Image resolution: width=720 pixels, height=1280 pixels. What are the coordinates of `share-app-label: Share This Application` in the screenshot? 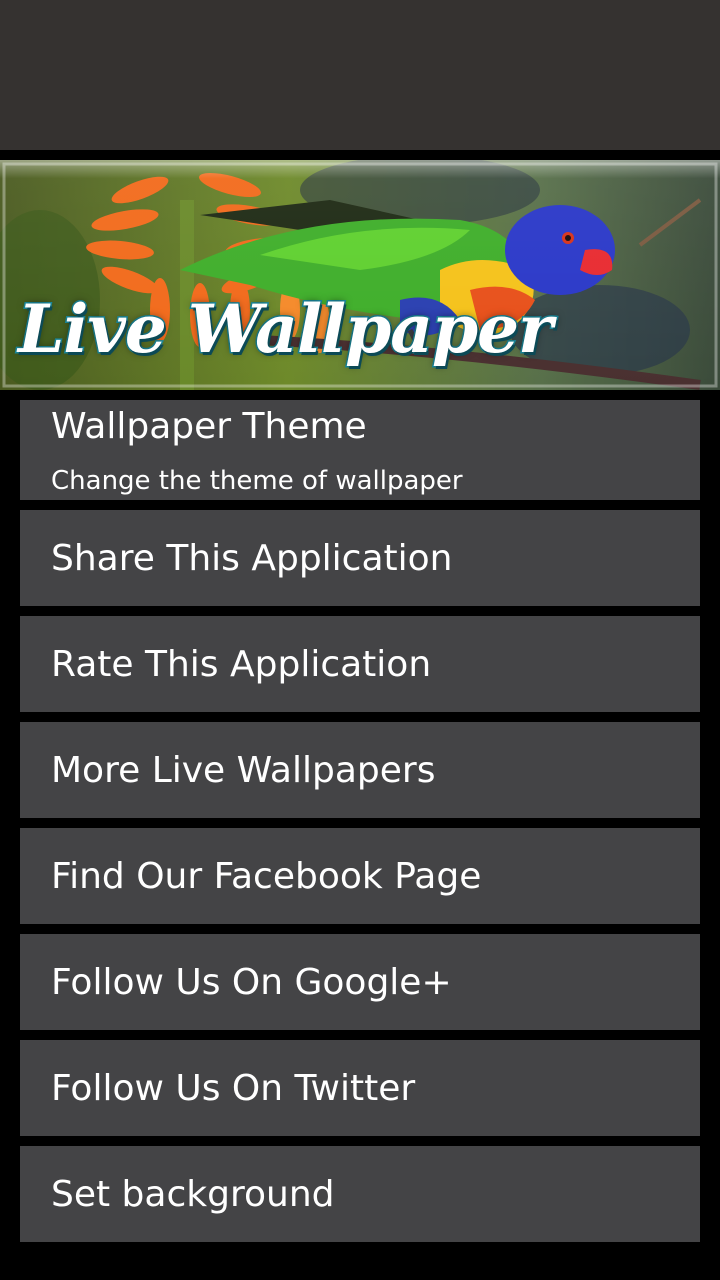 It's located at (252, 558).